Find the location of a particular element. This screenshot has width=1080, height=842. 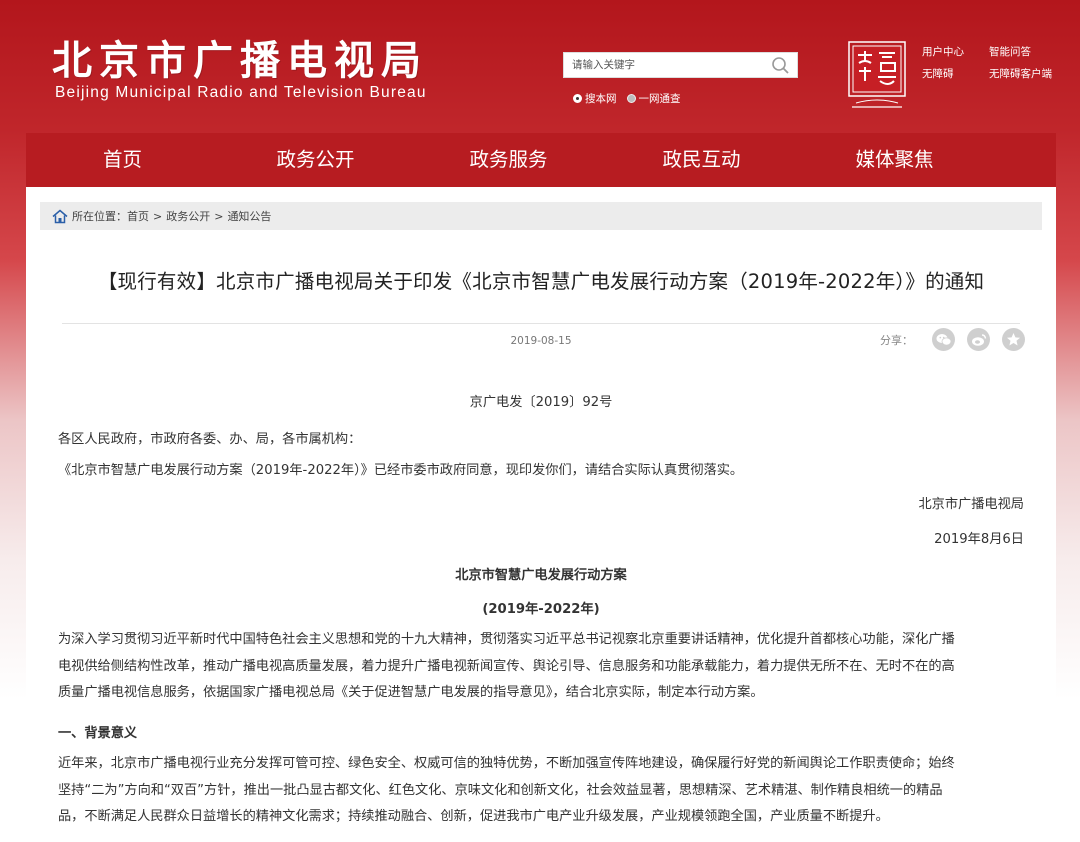

breadcrumb-notices: 通知公告 is located at coordinates (249, 216).